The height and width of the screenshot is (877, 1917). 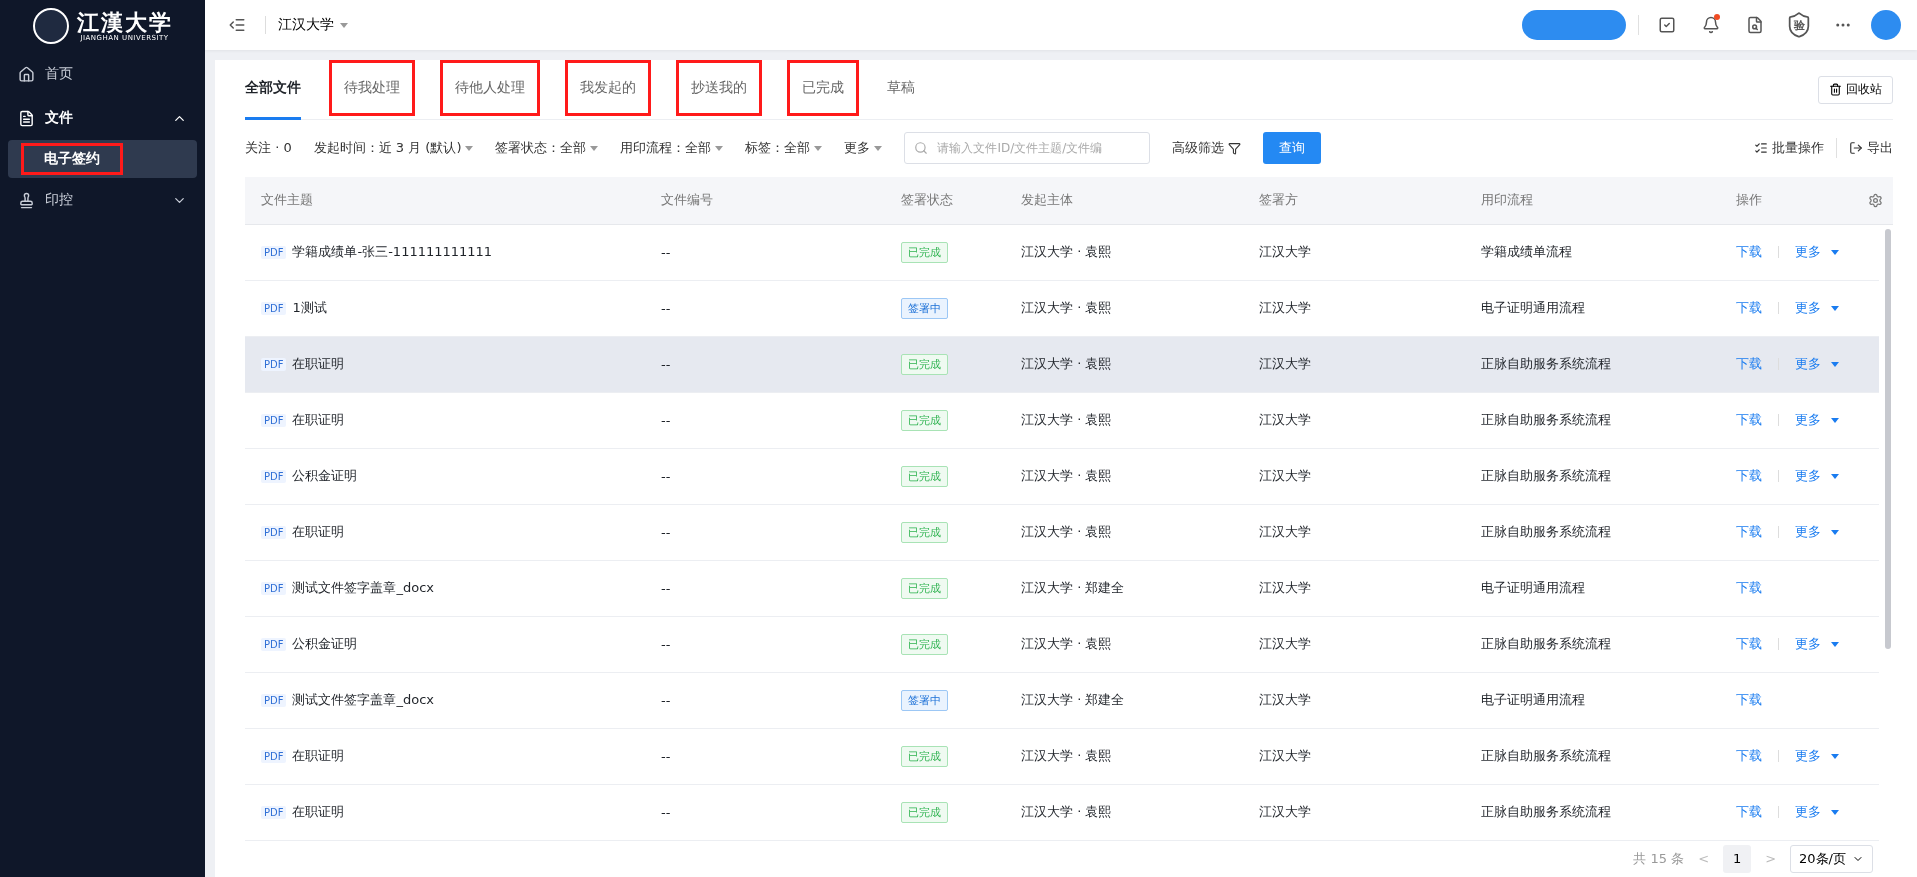 What do you see at coordinates (1831, 858) in the screenshot?
I see `page-size-select: 20条/页` at bounding box center [1831, 858].